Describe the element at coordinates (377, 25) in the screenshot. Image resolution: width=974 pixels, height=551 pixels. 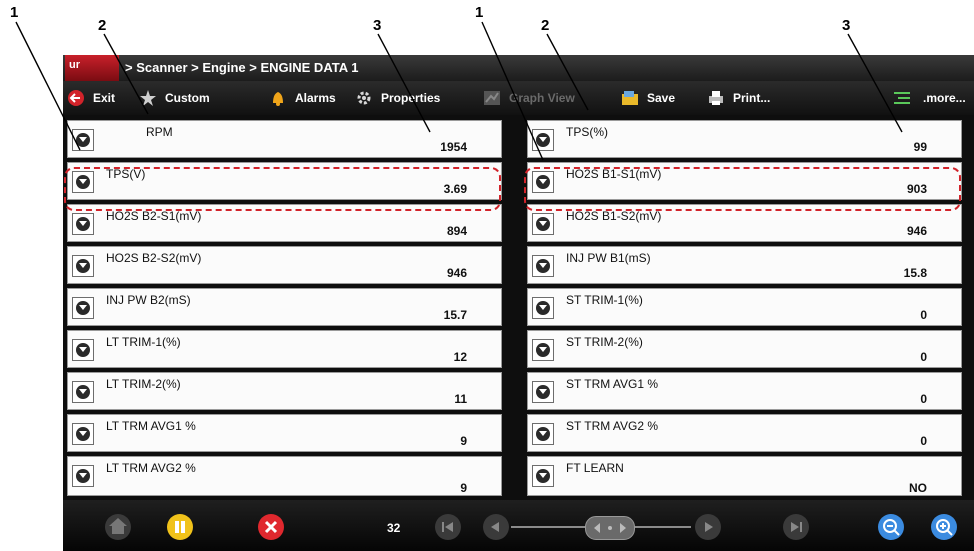
I see `callout-3-left: 3` at that location.